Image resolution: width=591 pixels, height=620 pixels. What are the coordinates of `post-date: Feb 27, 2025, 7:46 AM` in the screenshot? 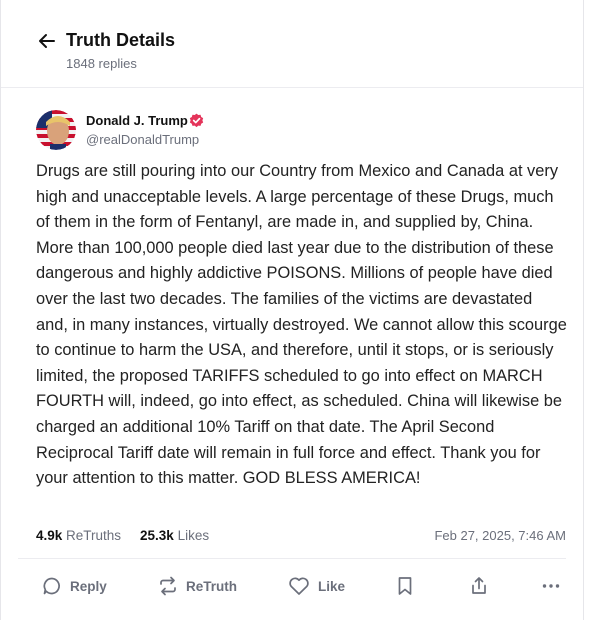 It's located at (500, 535).